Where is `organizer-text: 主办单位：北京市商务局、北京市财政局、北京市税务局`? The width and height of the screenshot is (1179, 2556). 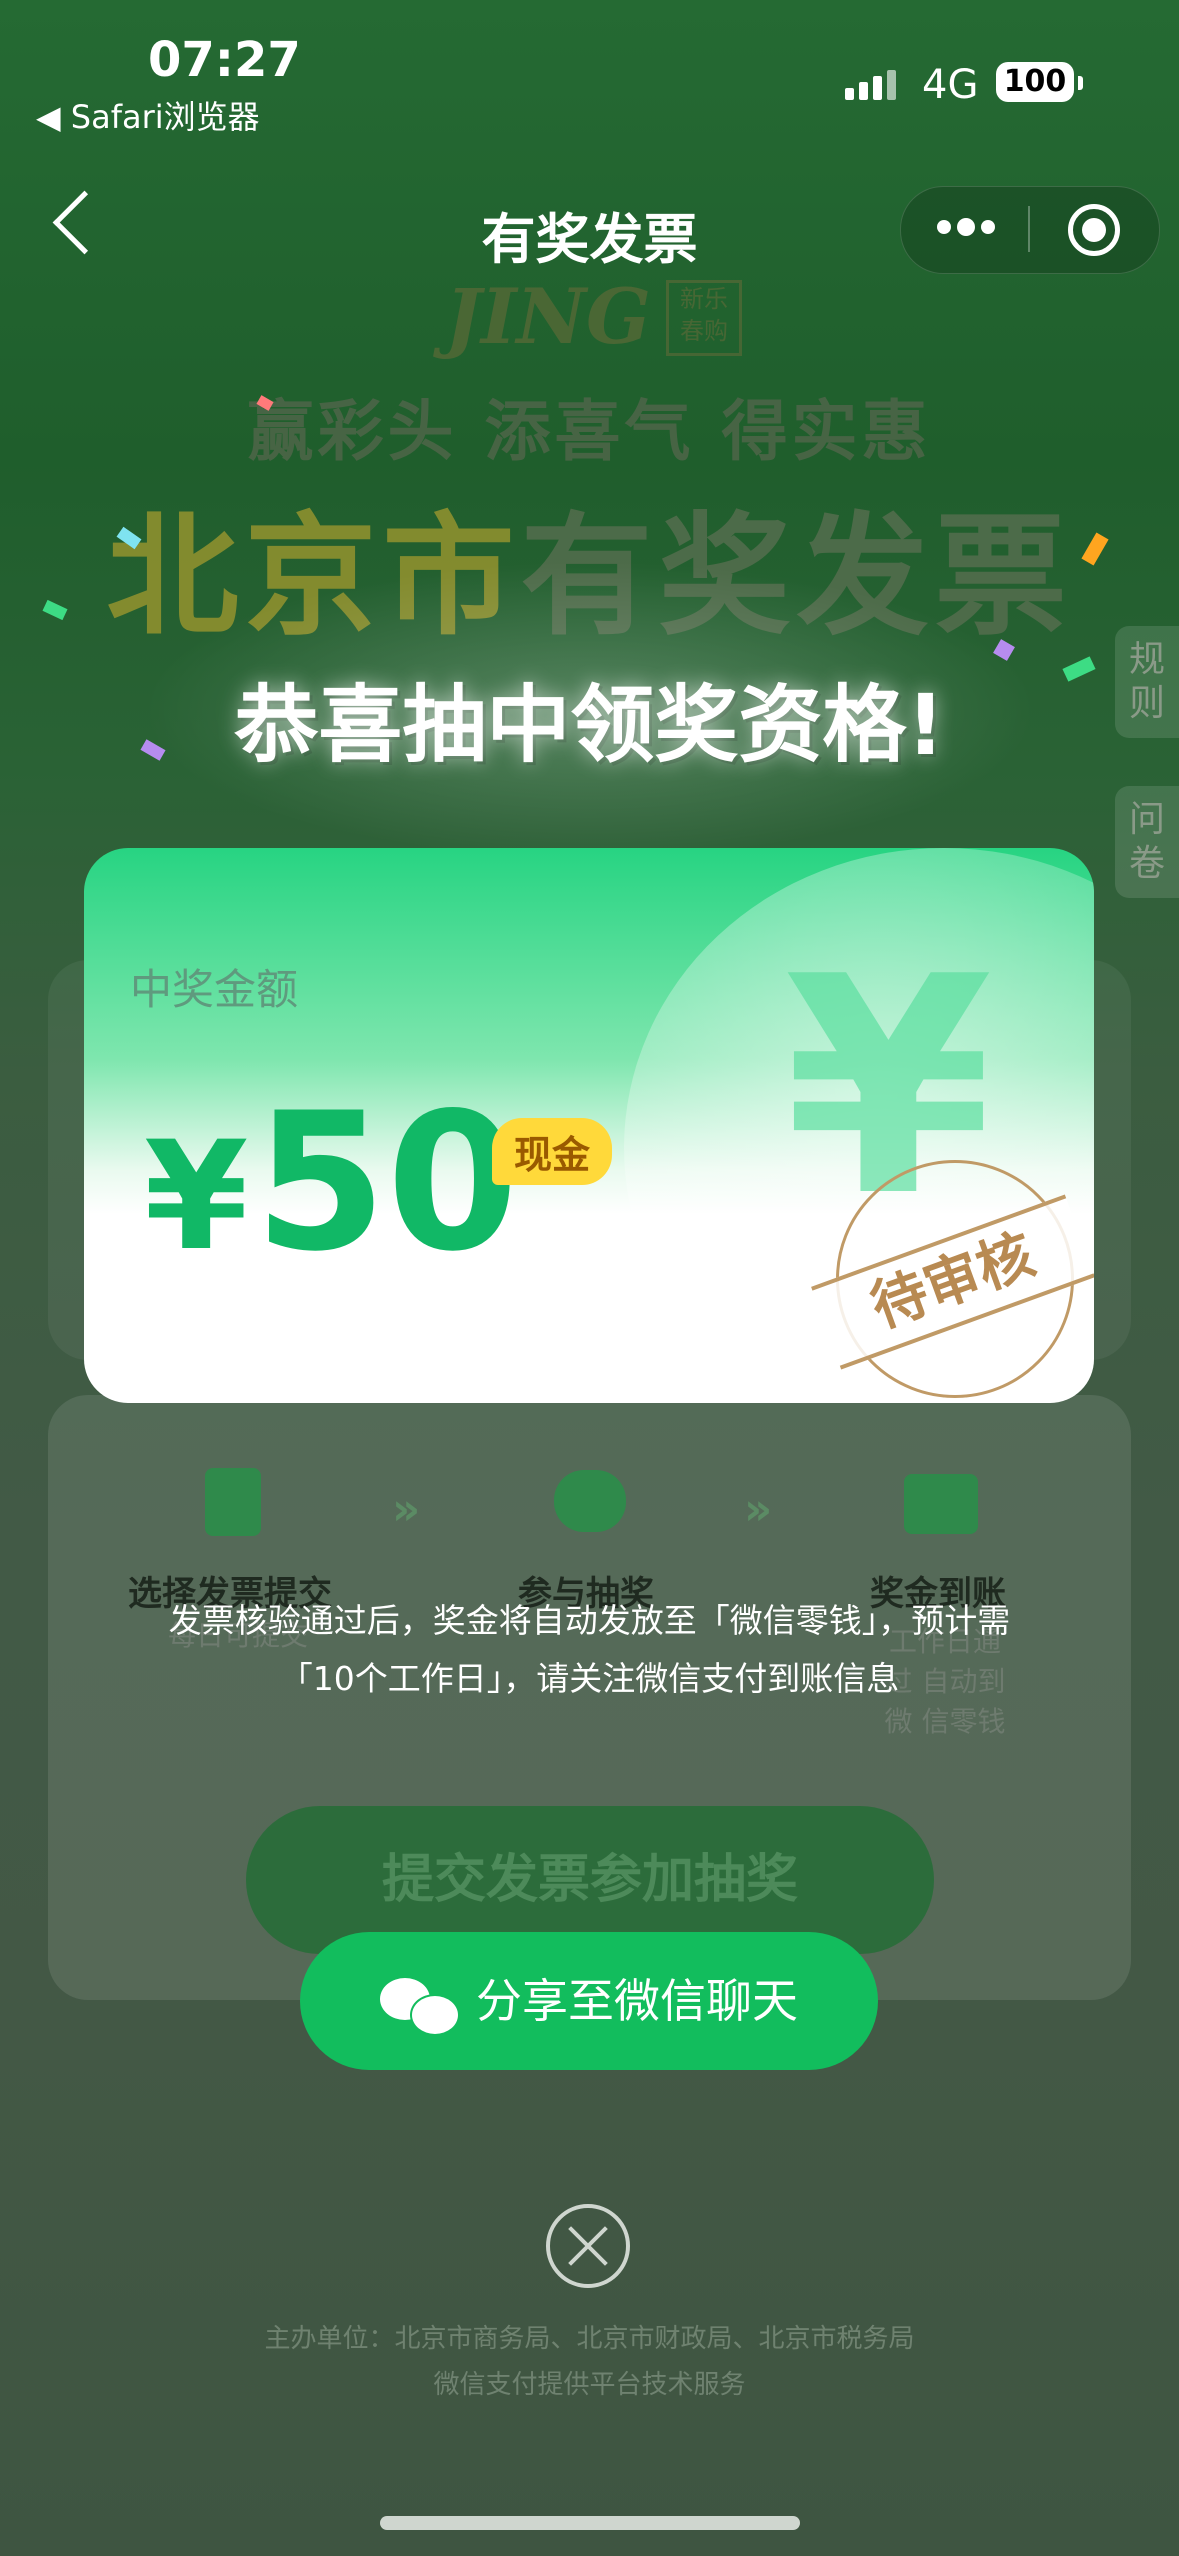
organizer-text: 主办单位：北京市商务局、北京市财政局、北京市税务局 is located at coordinates (589, 2339).